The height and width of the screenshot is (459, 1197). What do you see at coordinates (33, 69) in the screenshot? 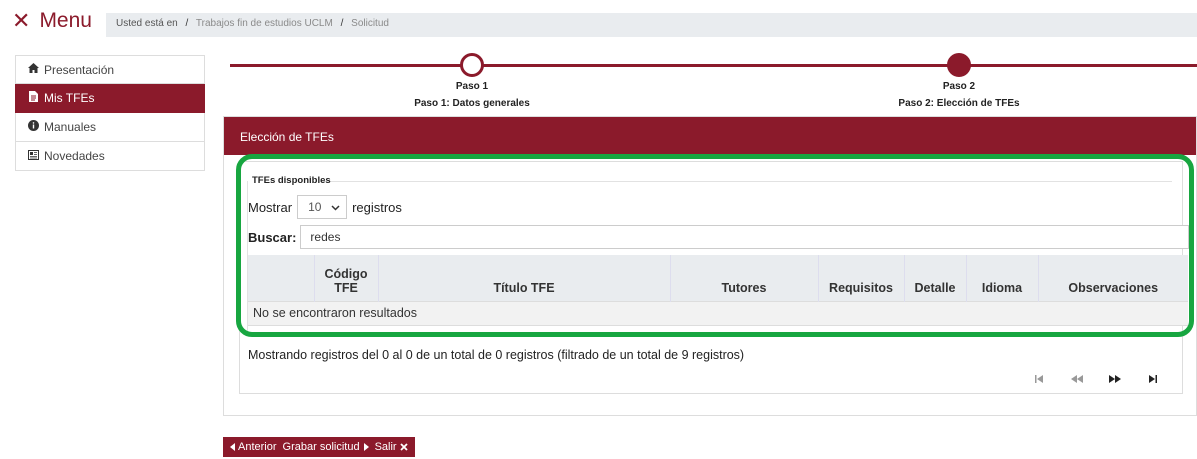
I see `home-icon` at bounding box center [33, 69].